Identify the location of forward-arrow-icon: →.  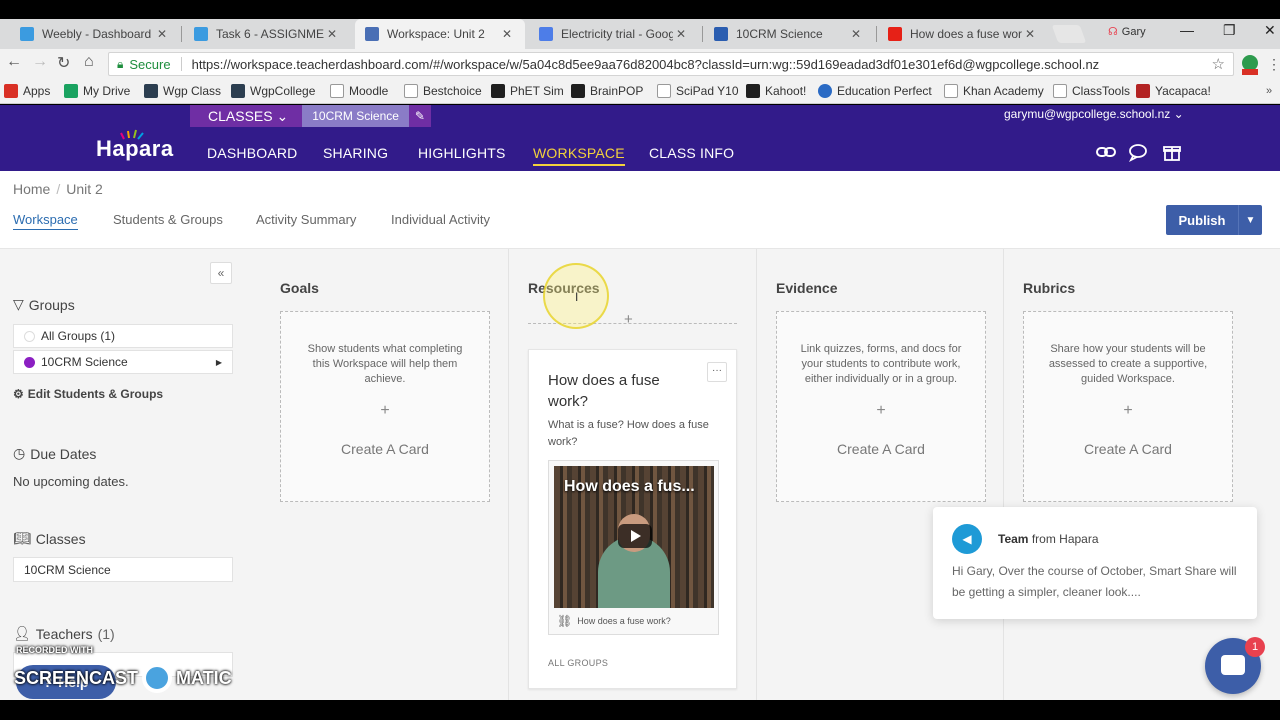
(40, 62).